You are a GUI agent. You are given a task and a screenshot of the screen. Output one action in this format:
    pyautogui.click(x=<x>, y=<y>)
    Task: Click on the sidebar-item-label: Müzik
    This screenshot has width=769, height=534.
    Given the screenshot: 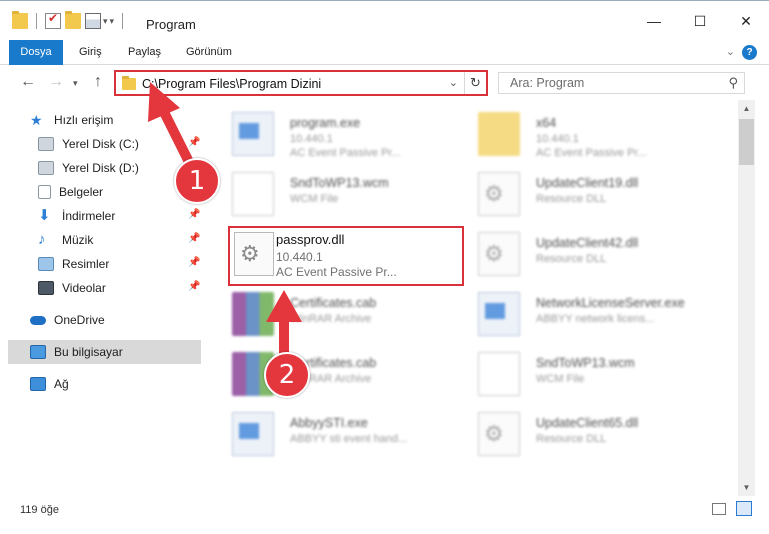 What is the action you would take?
    pyautogui.click(x=78, y=240)
    